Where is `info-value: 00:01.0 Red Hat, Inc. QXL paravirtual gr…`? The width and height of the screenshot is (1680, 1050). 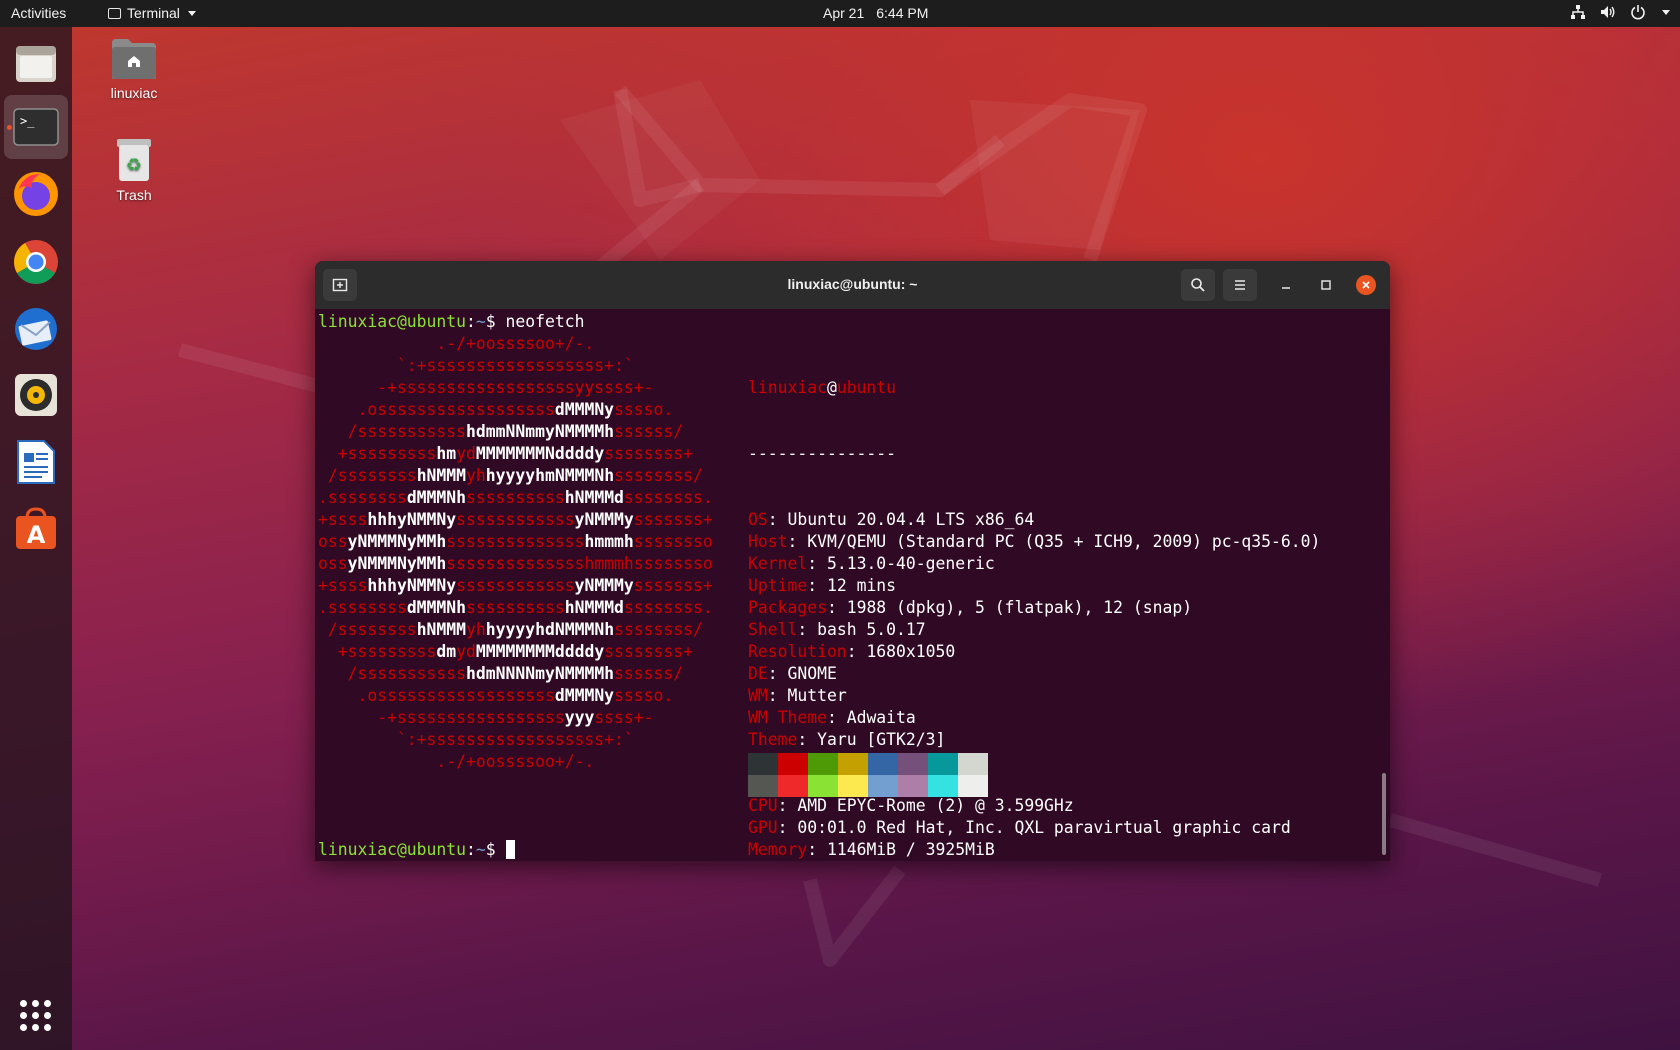 info-value: 00:01.0 Red Hat, Inc. QXL paravirtual gr… is located at coordinates (1044, 827).